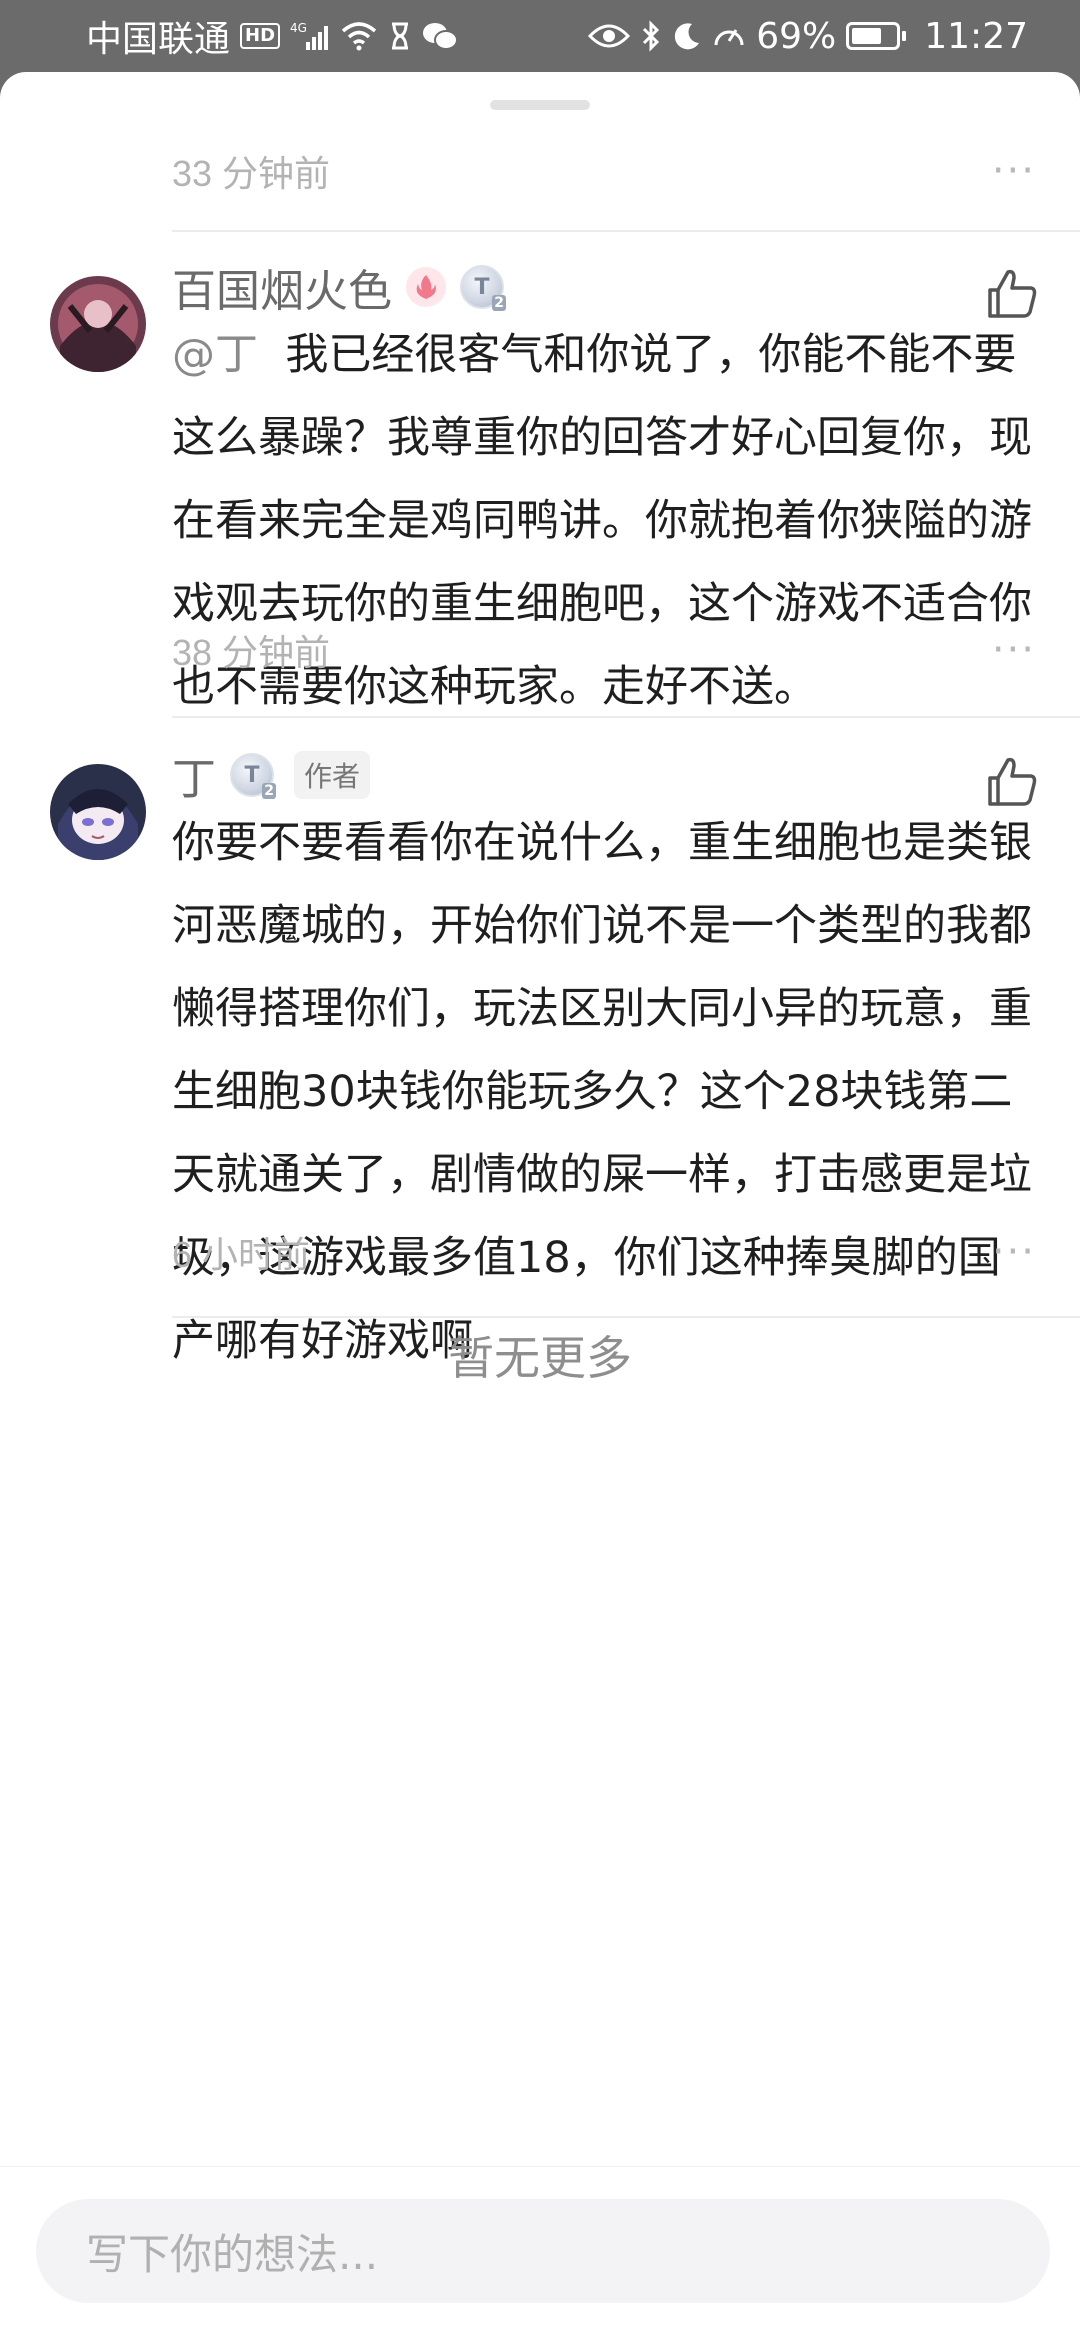 The width and height of the screenshot is (1080, 2341). Describe the element at coordinates (215, 355) in the screenshot. I see `mention-link: @丁` at that location.